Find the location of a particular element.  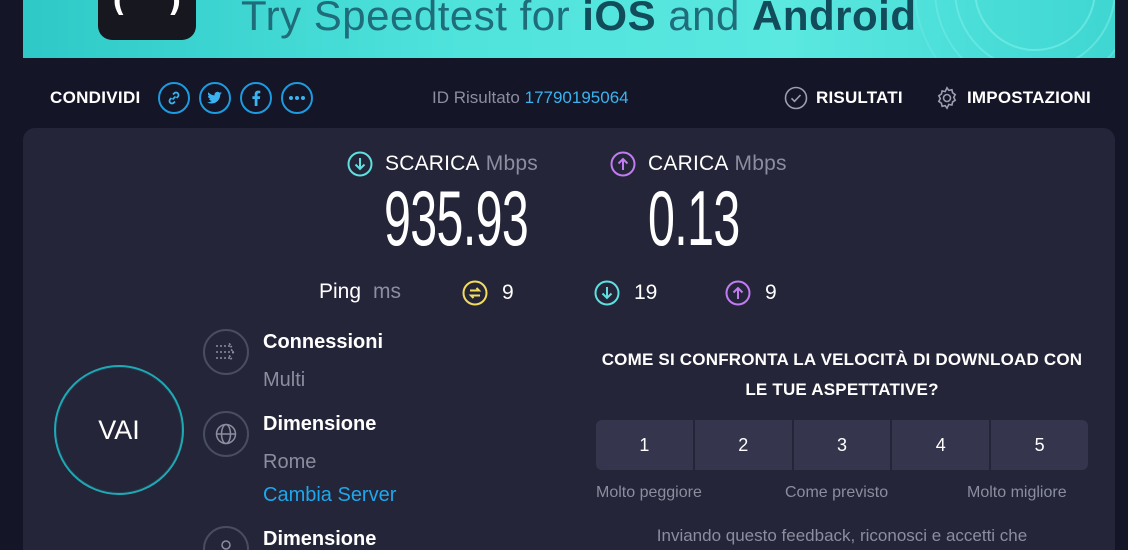

rating-option-4: 4 is located at coordinates (942, 445).